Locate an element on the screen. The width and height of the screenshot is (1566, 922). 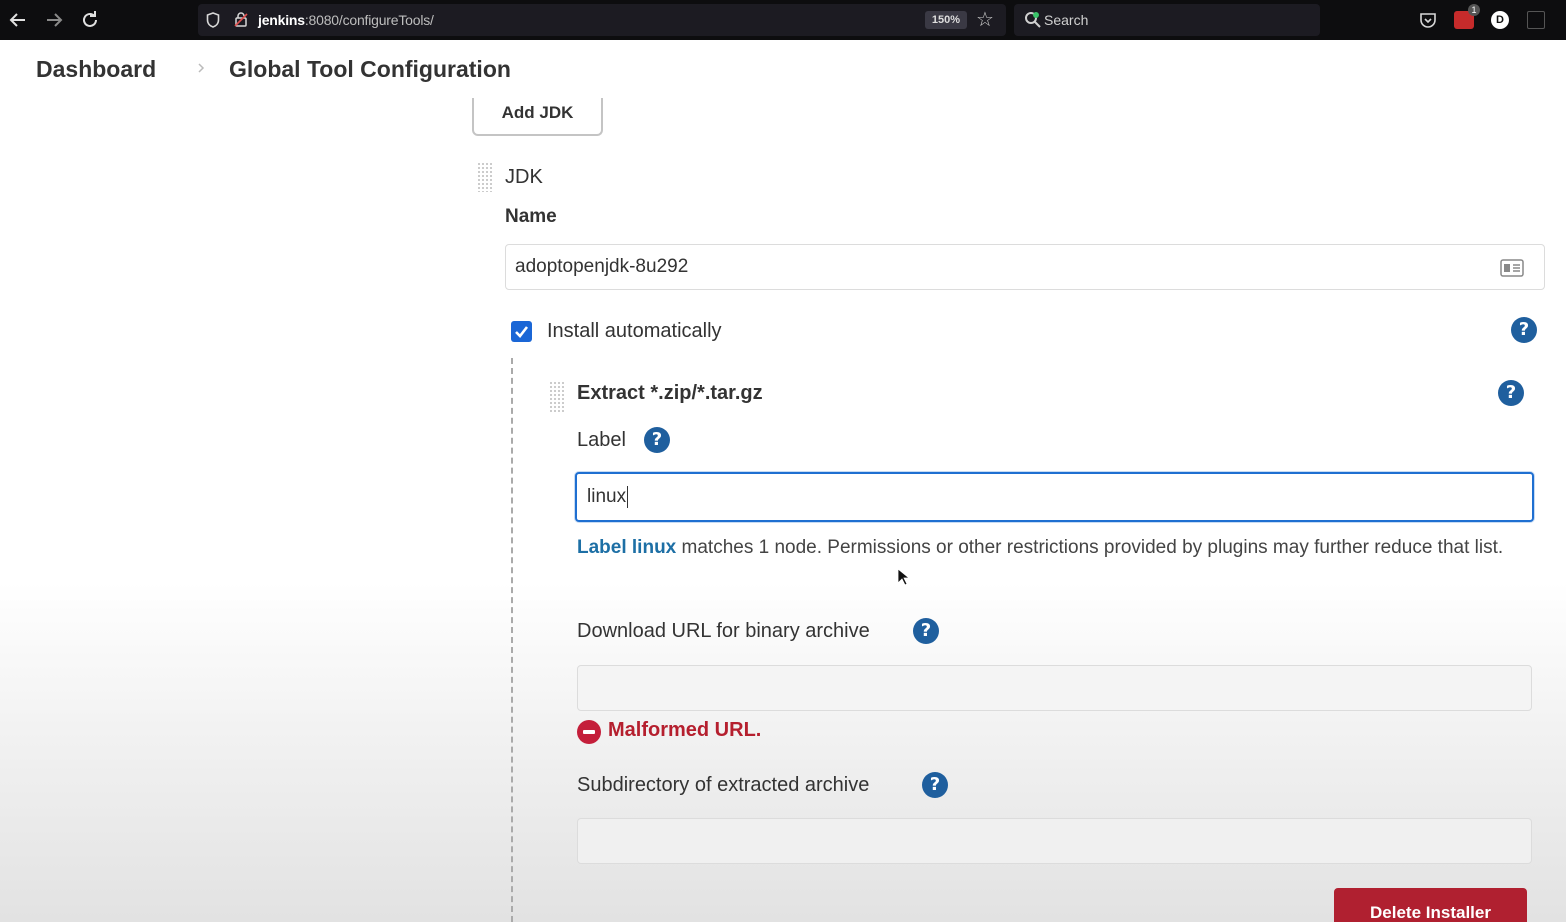
jdk-name-input: adoptopenjdk-8u292 is located at coordinates (1025, 267).